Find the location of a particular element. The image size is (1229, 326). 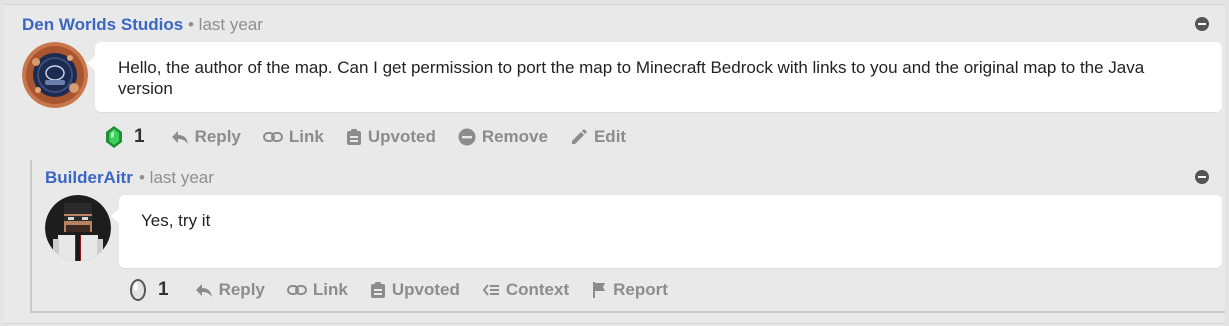

avatar-den-worlds-icon is located at coordinates (55, 75).